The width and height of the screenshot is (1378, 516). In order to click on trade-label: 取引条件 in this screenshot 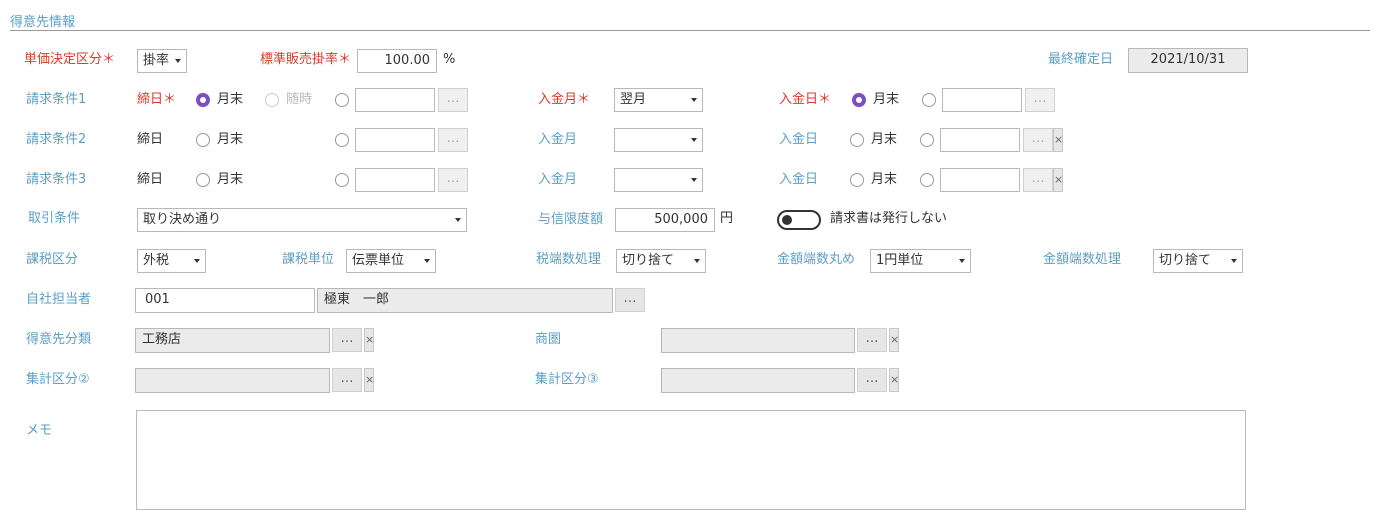, I will do `click(54, 218)`.